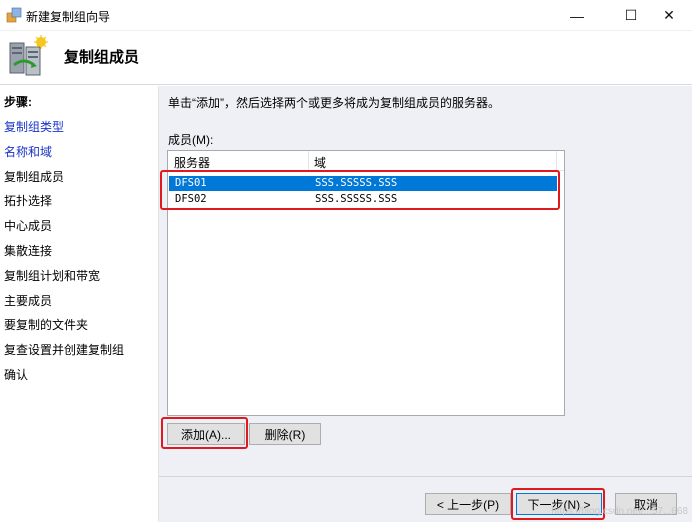 This screenshot has height=522, width=692. Describe the element at coordinates (34, 176) in the screenshot. I see `step-replication-group-members: 复制组成员` at that location.